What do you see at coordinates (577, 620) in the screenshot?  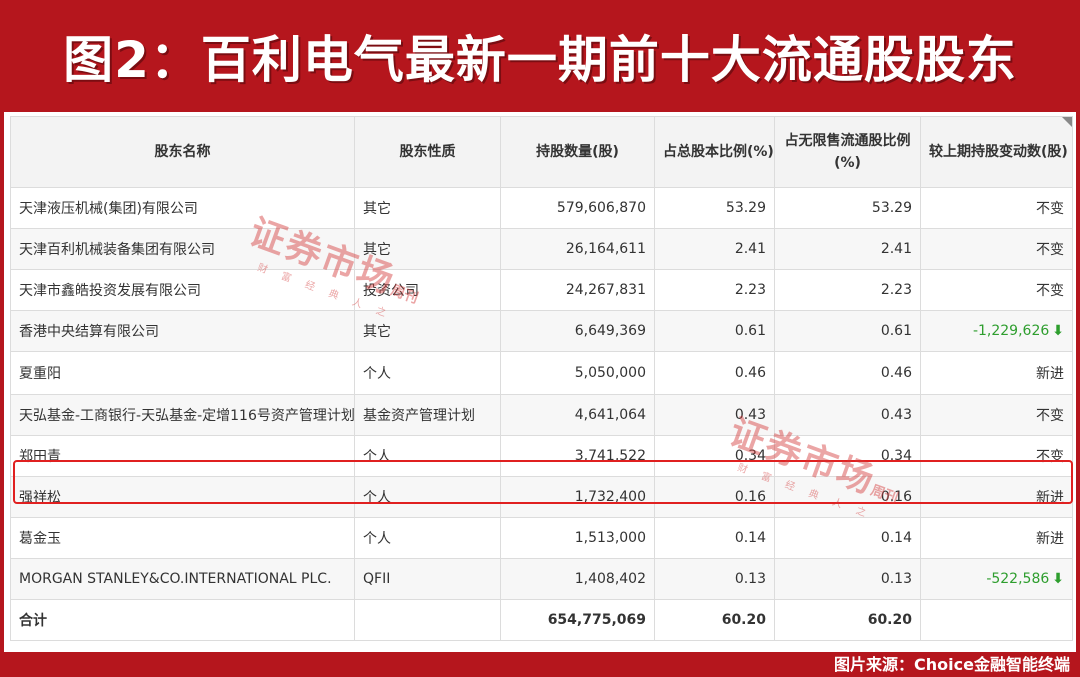 I see `total-shares-cell: 654,775,069` at bounding box center [577, 620].